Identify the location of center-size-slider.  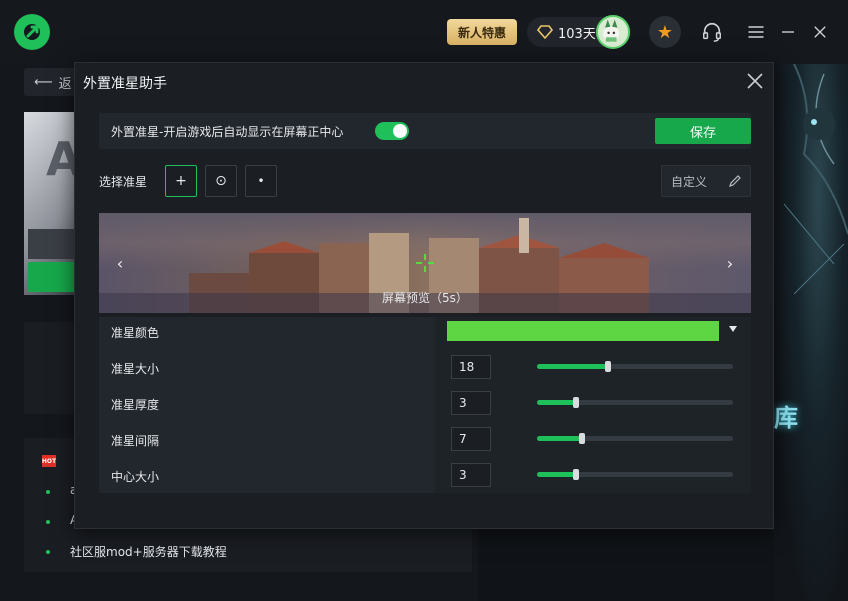
(635, 474).